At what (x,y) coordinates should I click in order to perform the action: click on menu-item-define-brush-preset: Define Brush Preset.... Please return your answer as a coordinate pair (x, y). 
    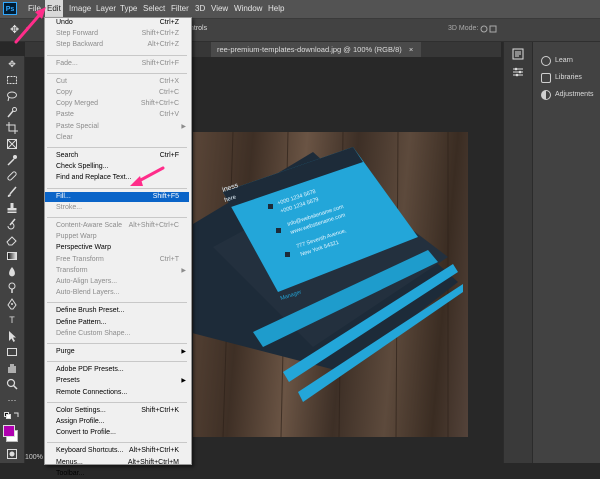
    Looking at the image, I should click on (117, 311).